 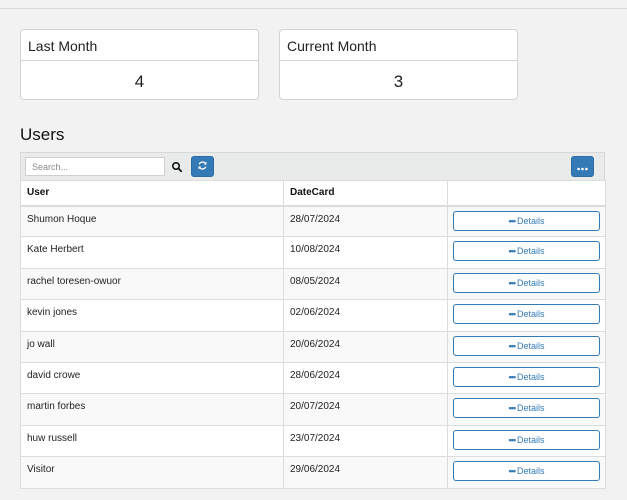 What do you see at coordinates (152, 284) in the screenshot?
I see `user-cell: rachel toresen-owuor` at bounding box center [152, 284].